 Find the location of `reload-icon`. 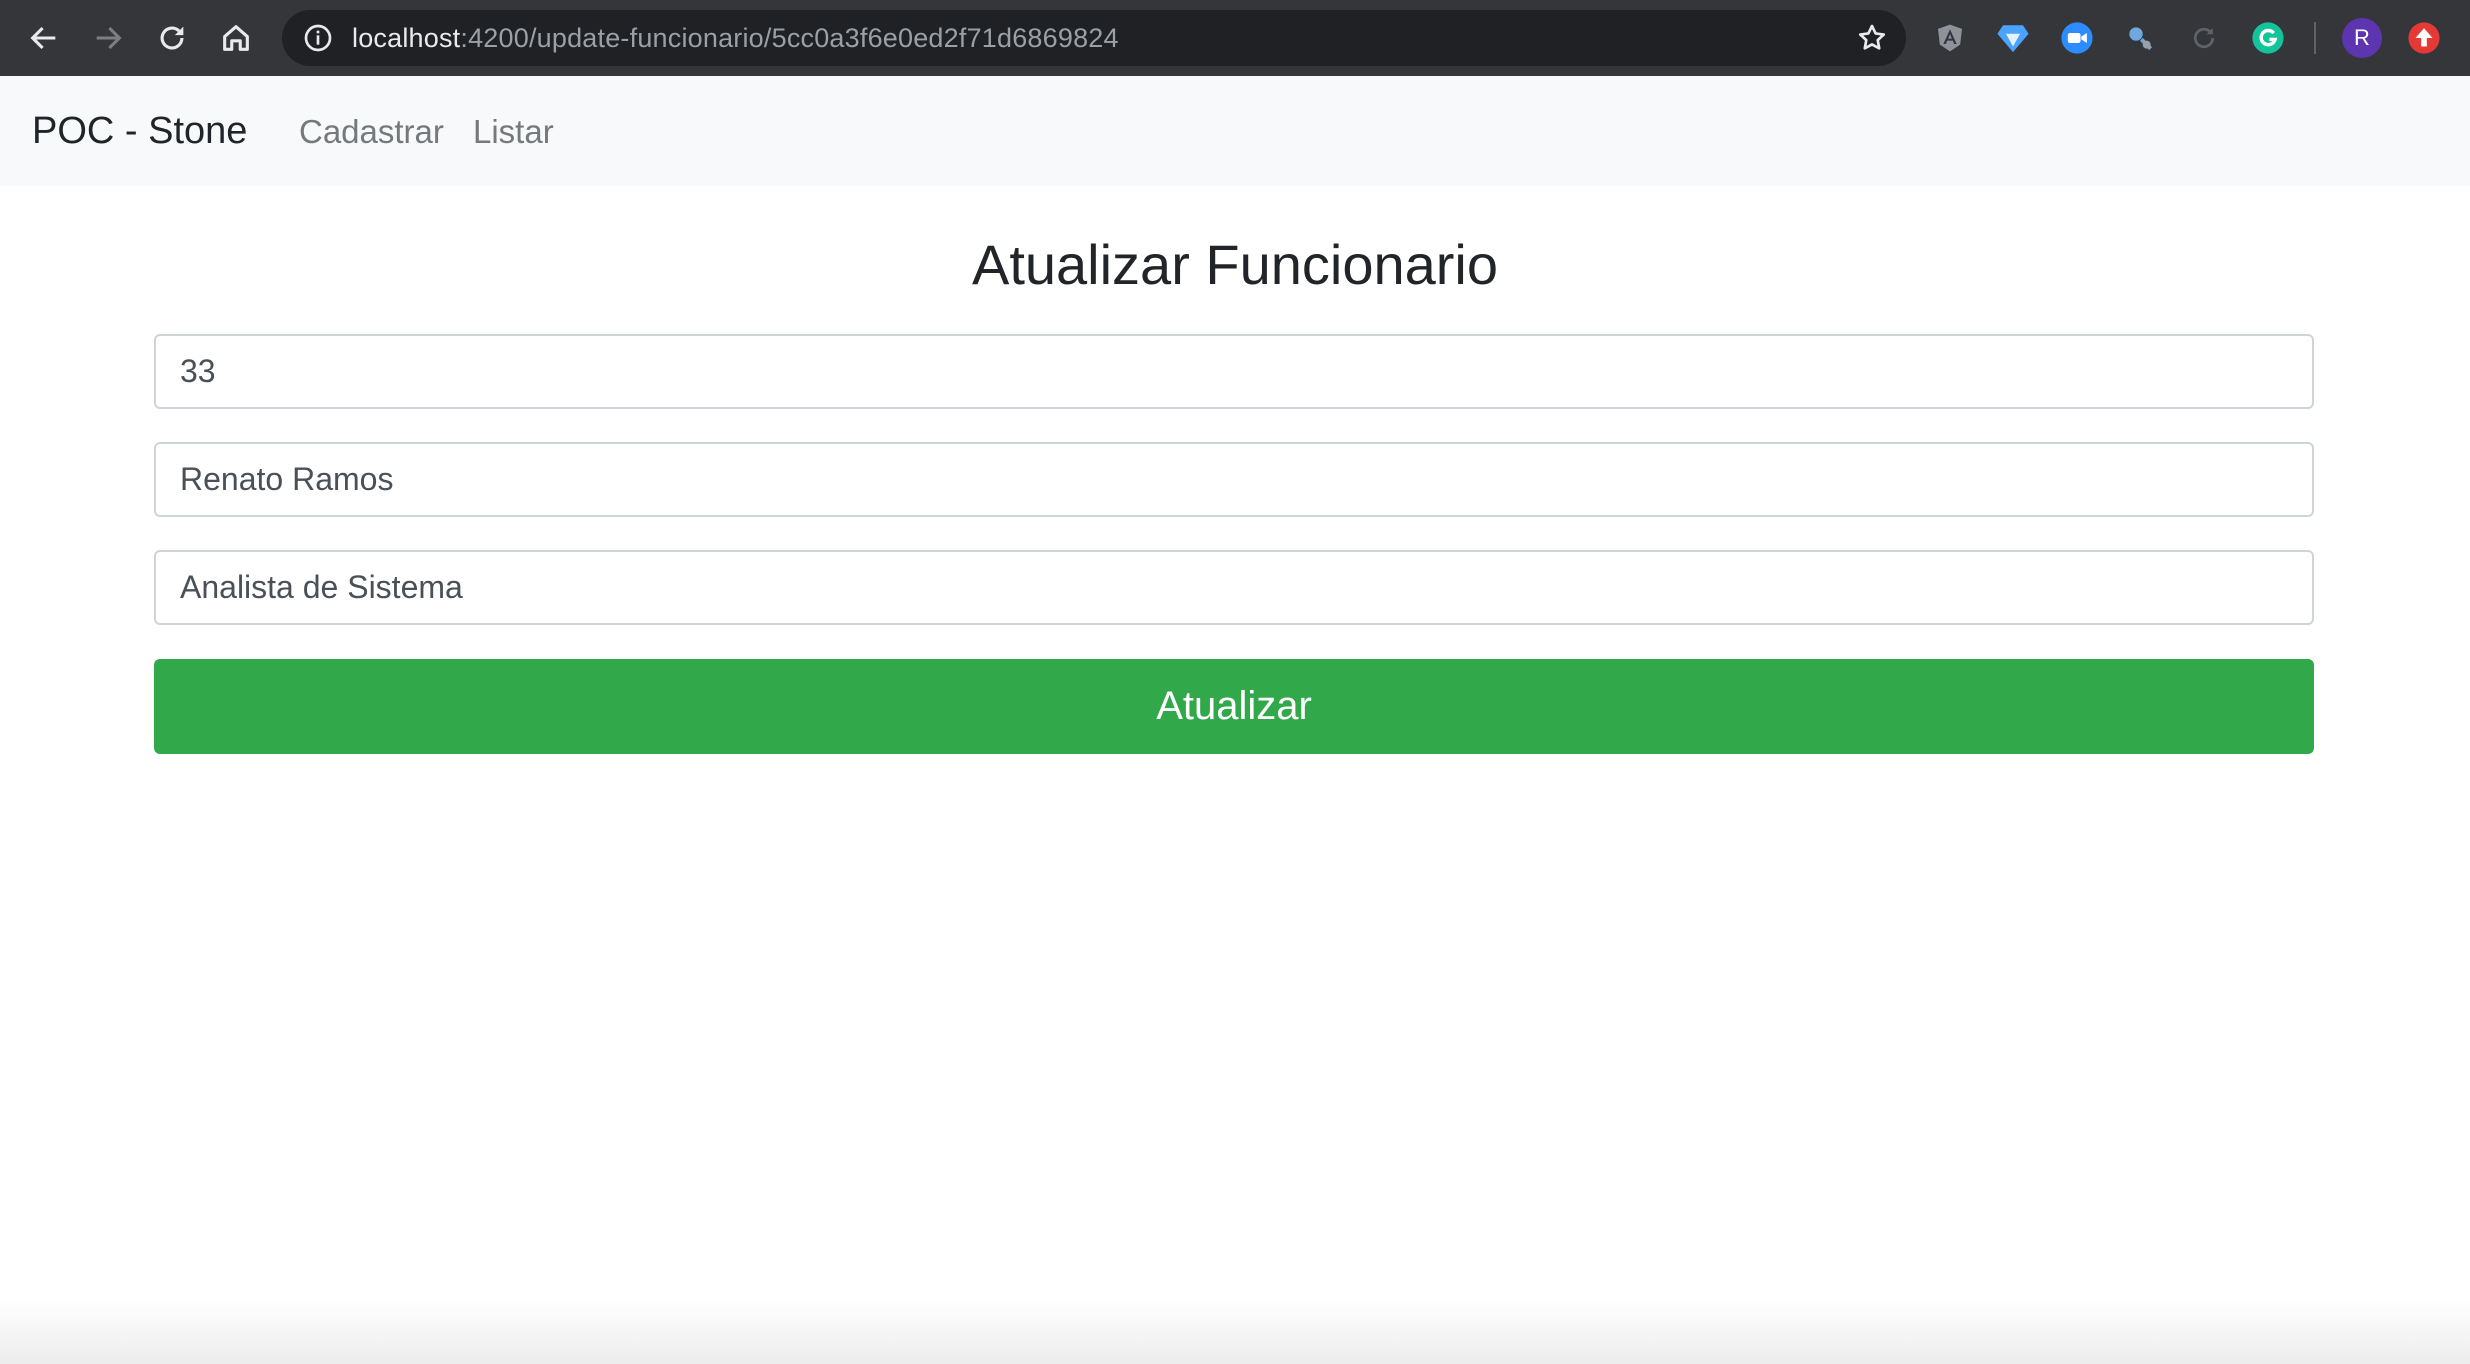

reload-icon is located at coordinates (172, 38).